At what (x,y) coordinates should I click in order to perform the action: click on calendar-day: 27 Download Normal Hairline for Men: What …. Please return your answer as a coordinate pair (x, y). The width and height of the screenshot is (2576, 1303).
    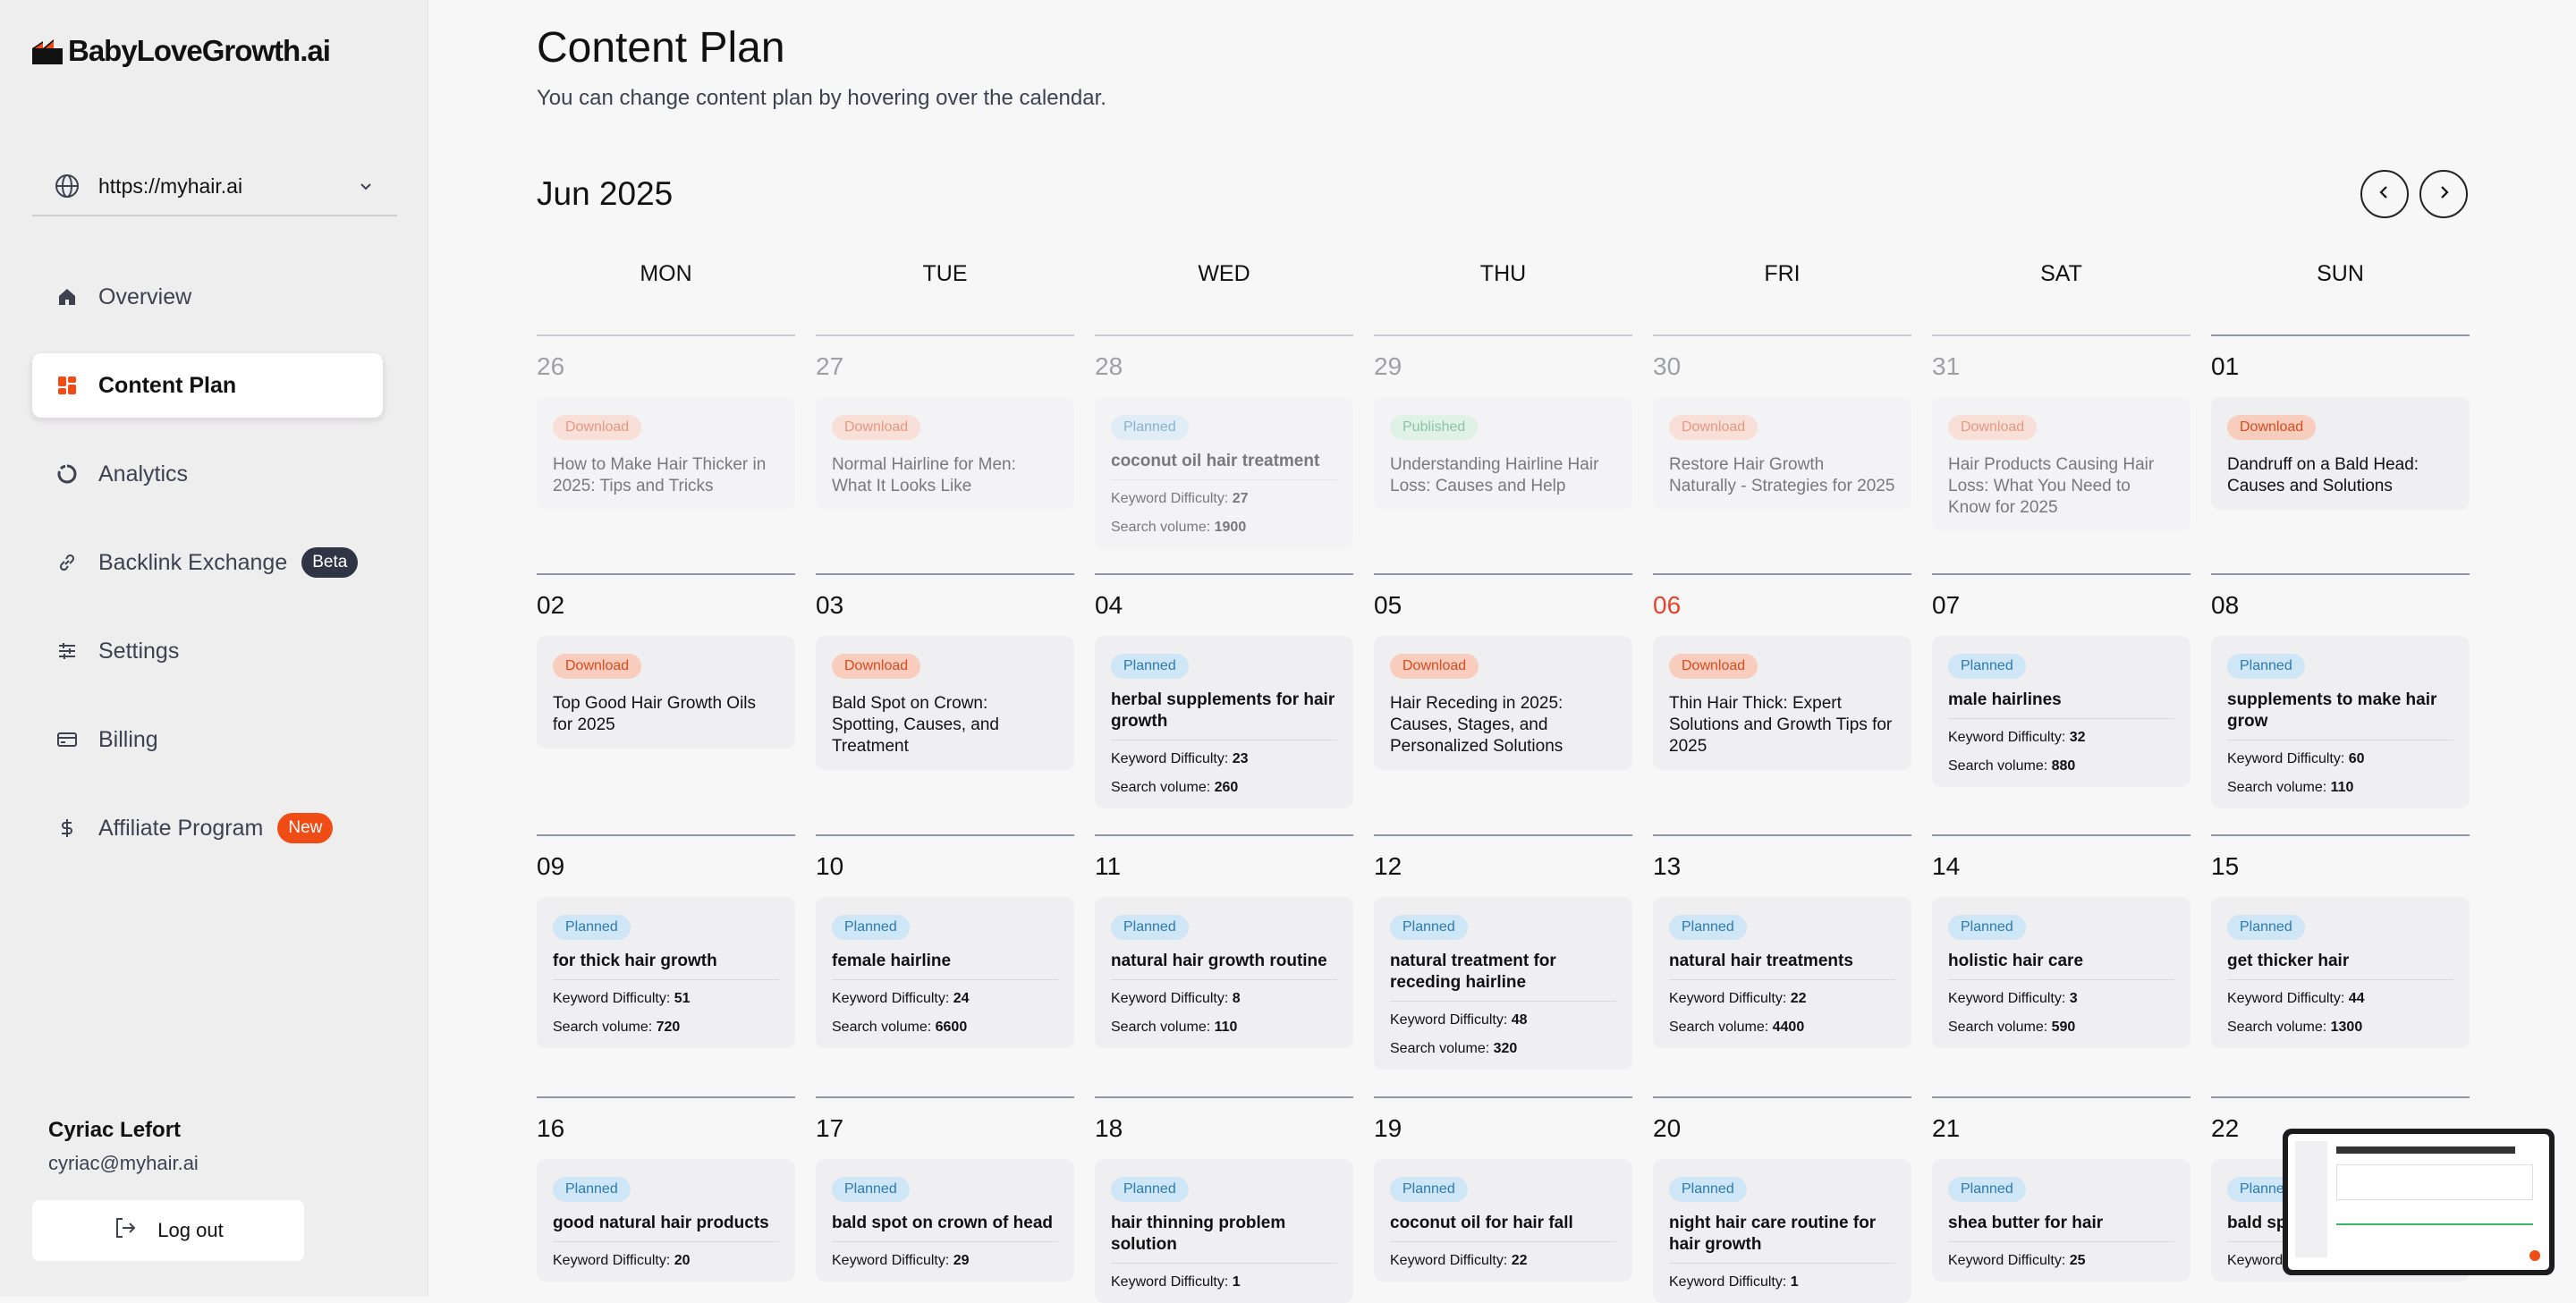
    Looking at the image, I should click on (945, 441).